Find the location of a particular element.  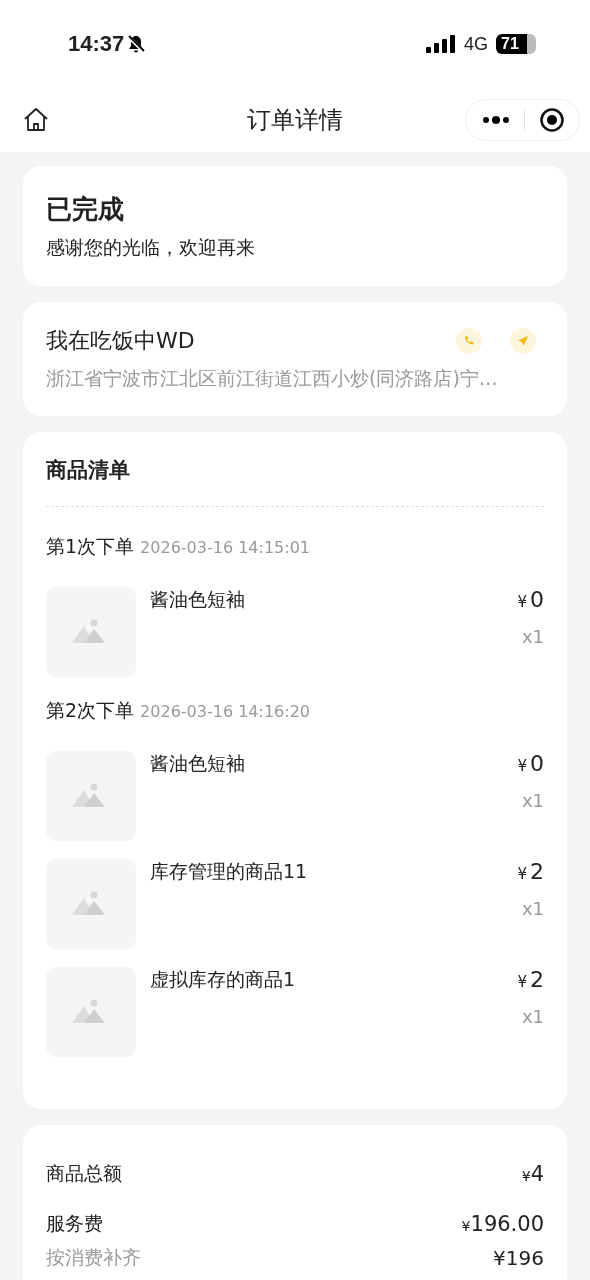

home-icon is located at coordinates (36, 120).